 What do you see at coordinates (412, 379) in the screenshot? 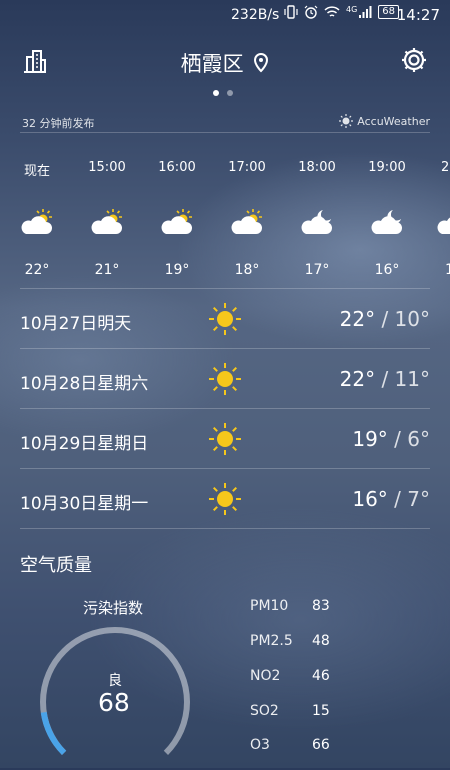
I see `day-low: 11°` at bounding box center [412, 379].